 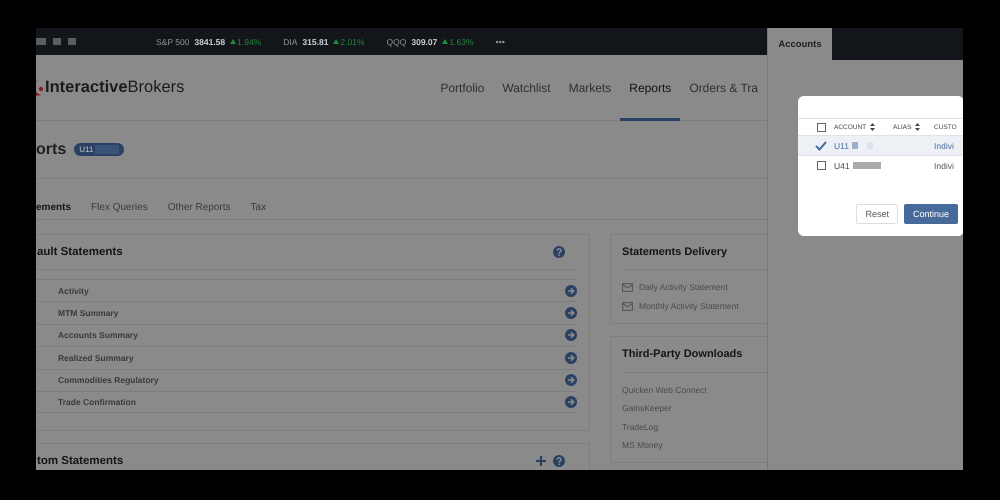 What do you see at coordinates (173, 41) in the screenshot?
I see `ticker-symbol: S&P 500` at bounding box center [173, 41].